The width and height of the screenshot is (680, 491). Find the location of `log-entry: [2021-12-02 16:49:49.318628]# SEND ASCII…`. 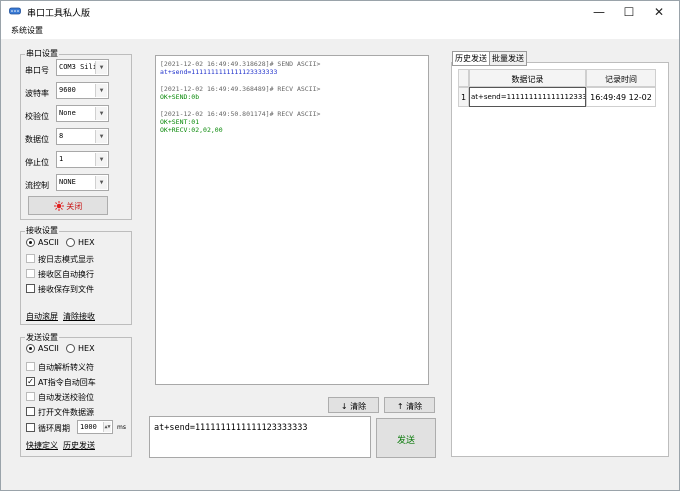

log-entry: [2021-12-02 16:49:49.318628]# SEND ASCII… is located at coordinates (292, 68).